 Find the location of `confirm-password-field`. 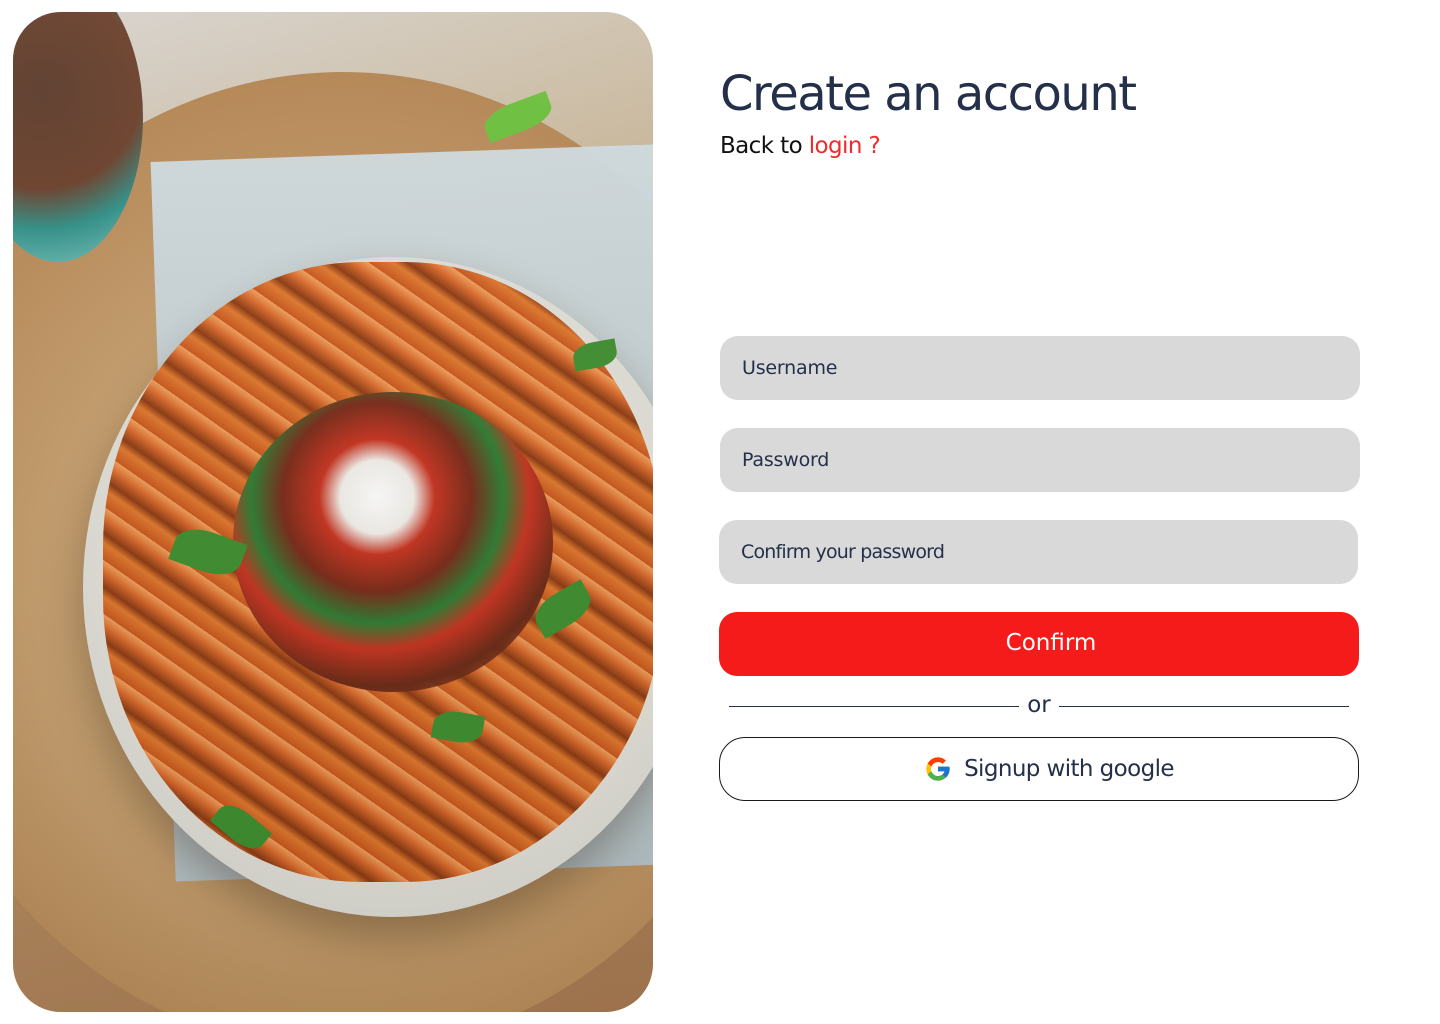

confirm-password-field is located at coordinates (1038, 552).